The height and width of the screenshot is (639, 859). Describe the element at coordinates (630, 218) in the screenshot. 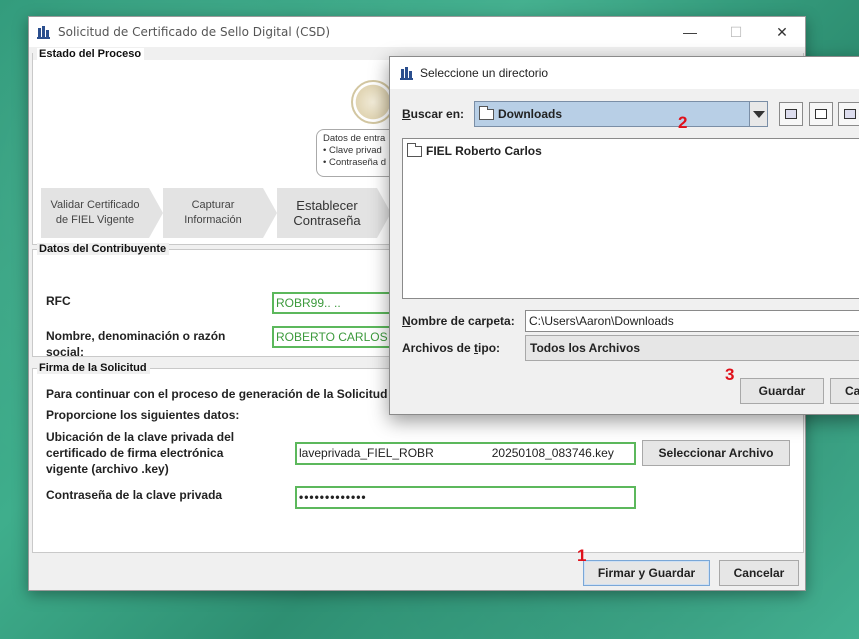

I see `file-list: FIEL Roberto Carlos` at that location.